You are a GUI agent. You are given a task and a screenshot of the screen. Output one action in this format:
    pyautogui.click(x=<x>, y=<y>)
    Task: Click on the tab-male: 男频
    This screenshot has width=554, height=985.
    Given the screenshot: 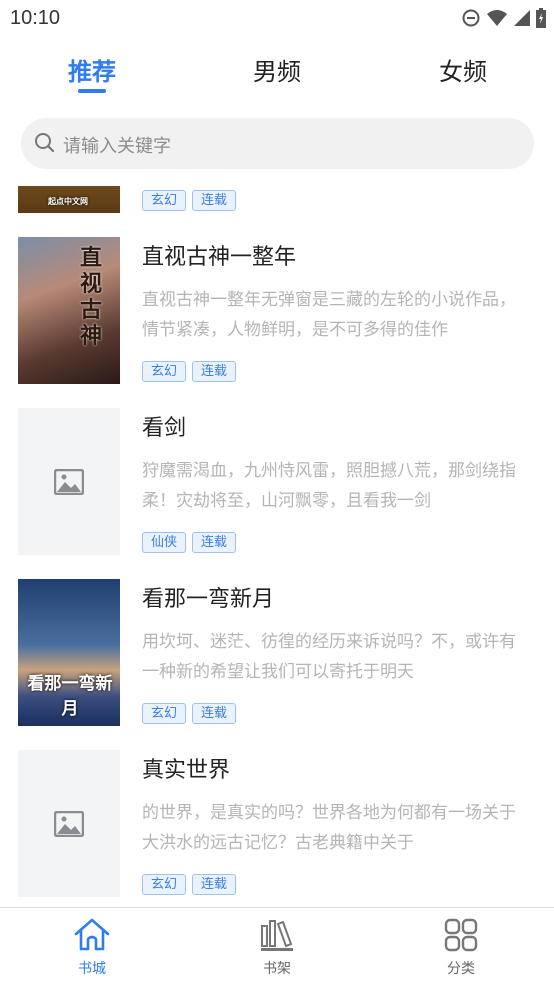 What is the action you would take?
    pyautogui.click(x=277, y=69)
    